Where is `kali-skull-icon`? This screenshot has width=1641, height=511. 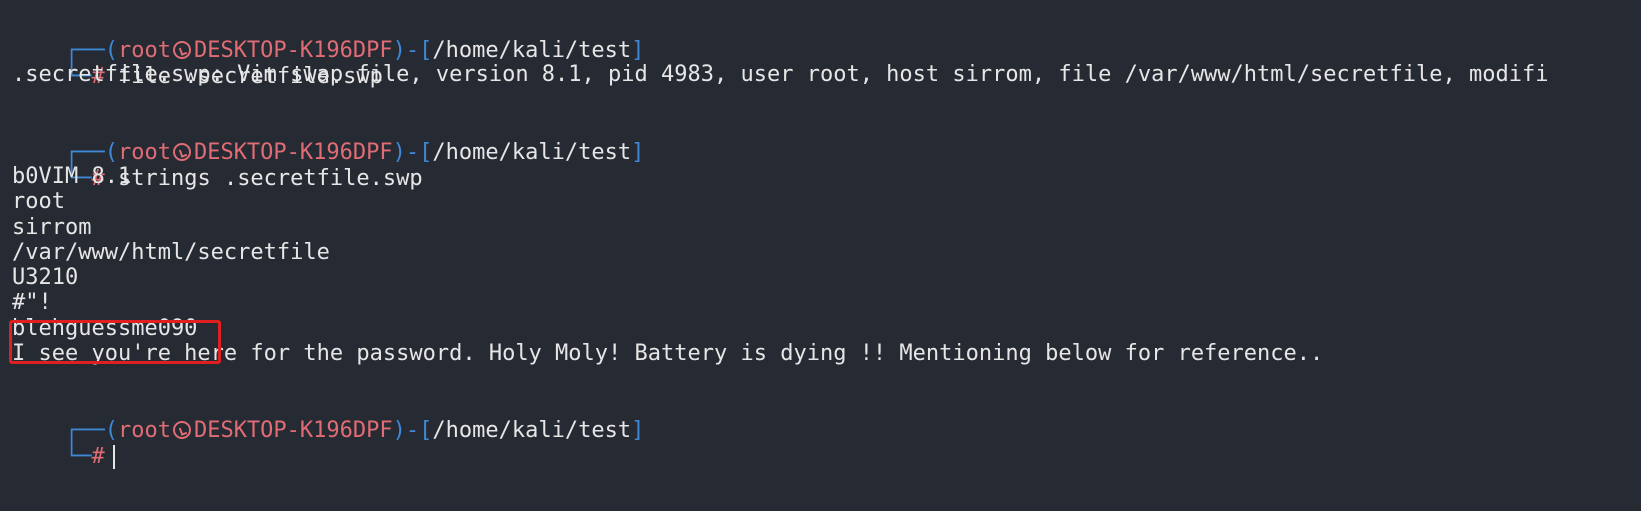 kali-skull-icon is located at coordinates (181, 429).